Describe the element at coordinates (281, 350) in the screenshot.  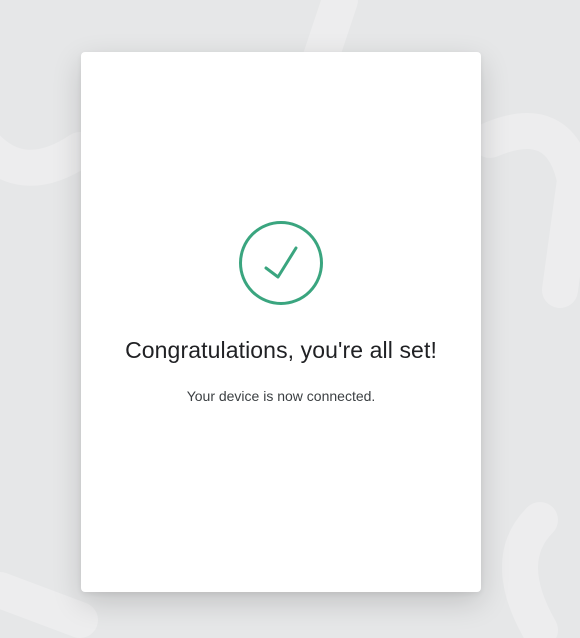
I see `success-title: Congratulations, you're all set!` at that location.